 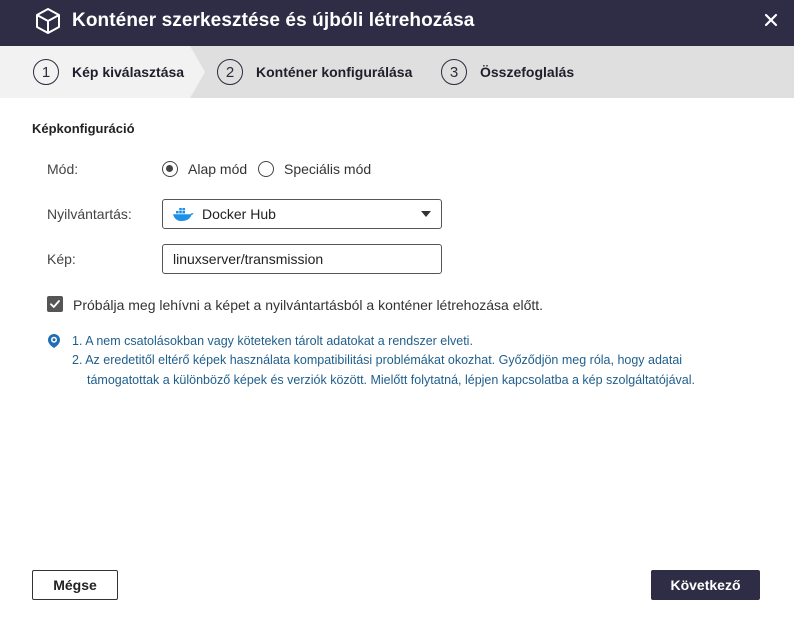 I want to click on image-label: Kép:, so click(x=61, y=259).